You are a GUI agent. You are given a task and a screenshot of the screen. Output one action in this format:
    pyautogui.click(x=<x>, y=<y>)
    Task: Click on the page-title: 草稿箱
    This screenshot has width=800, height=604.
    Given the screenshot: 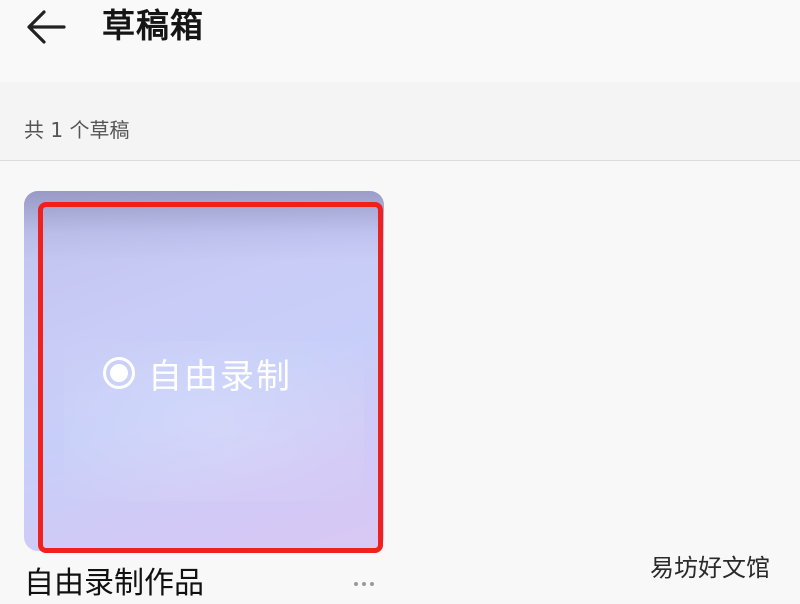 What is the action you would take?
    pyautogui.click(x=153, y=25)
    